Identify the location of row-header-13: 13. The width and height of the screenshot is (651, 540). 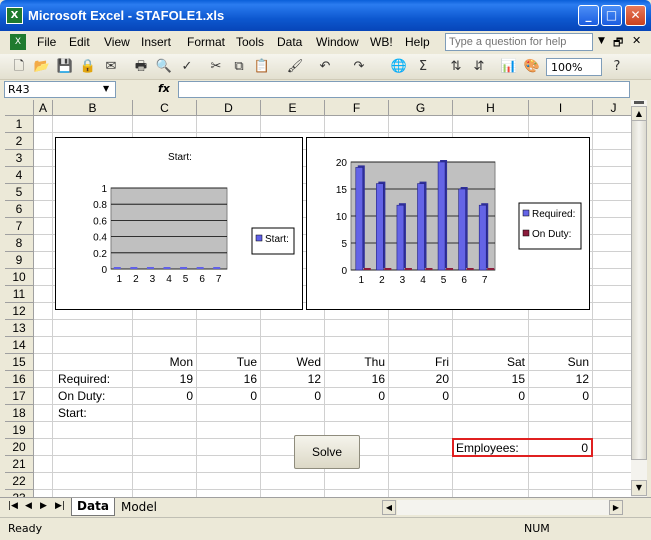
(19, 328).